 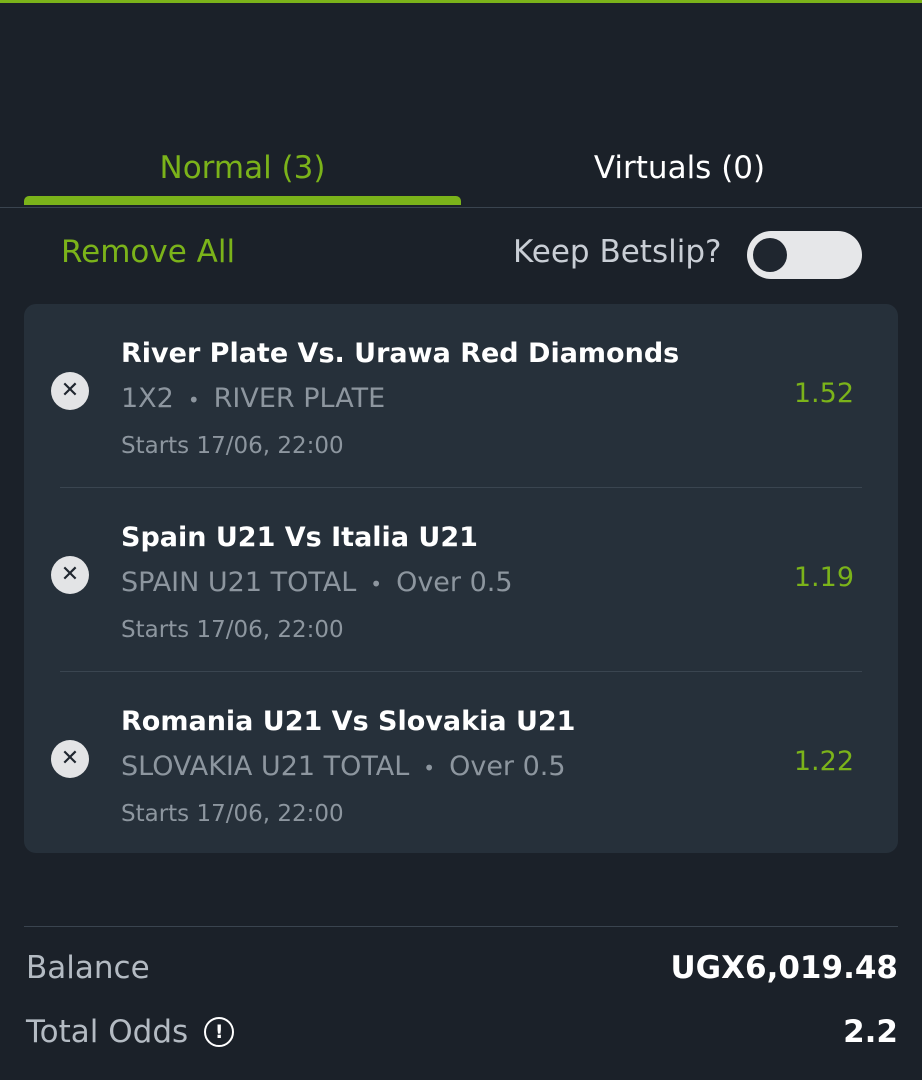 What do you see at coordinates (784, 968) in the screenshot?
I see `balance-value: UGX6,019.48` at bounding box center [784, 968].